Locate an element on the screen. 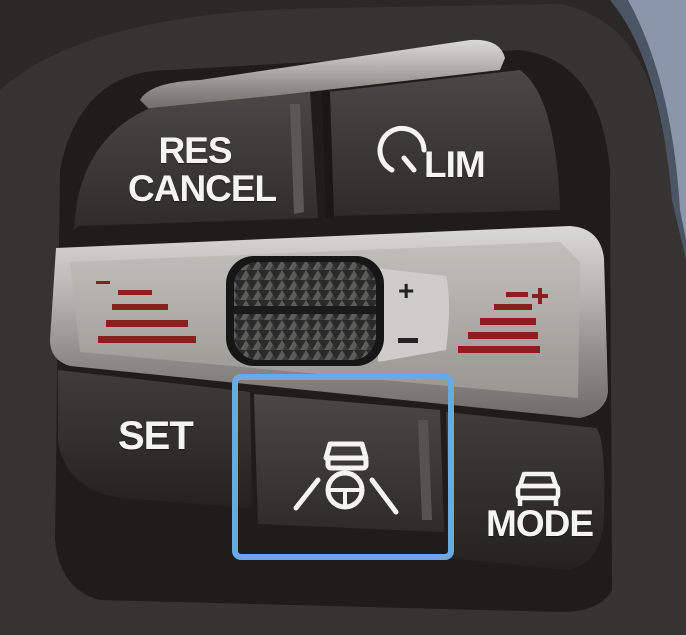  thumbwheel-plus-label: + is located at coordinates (406, 290).